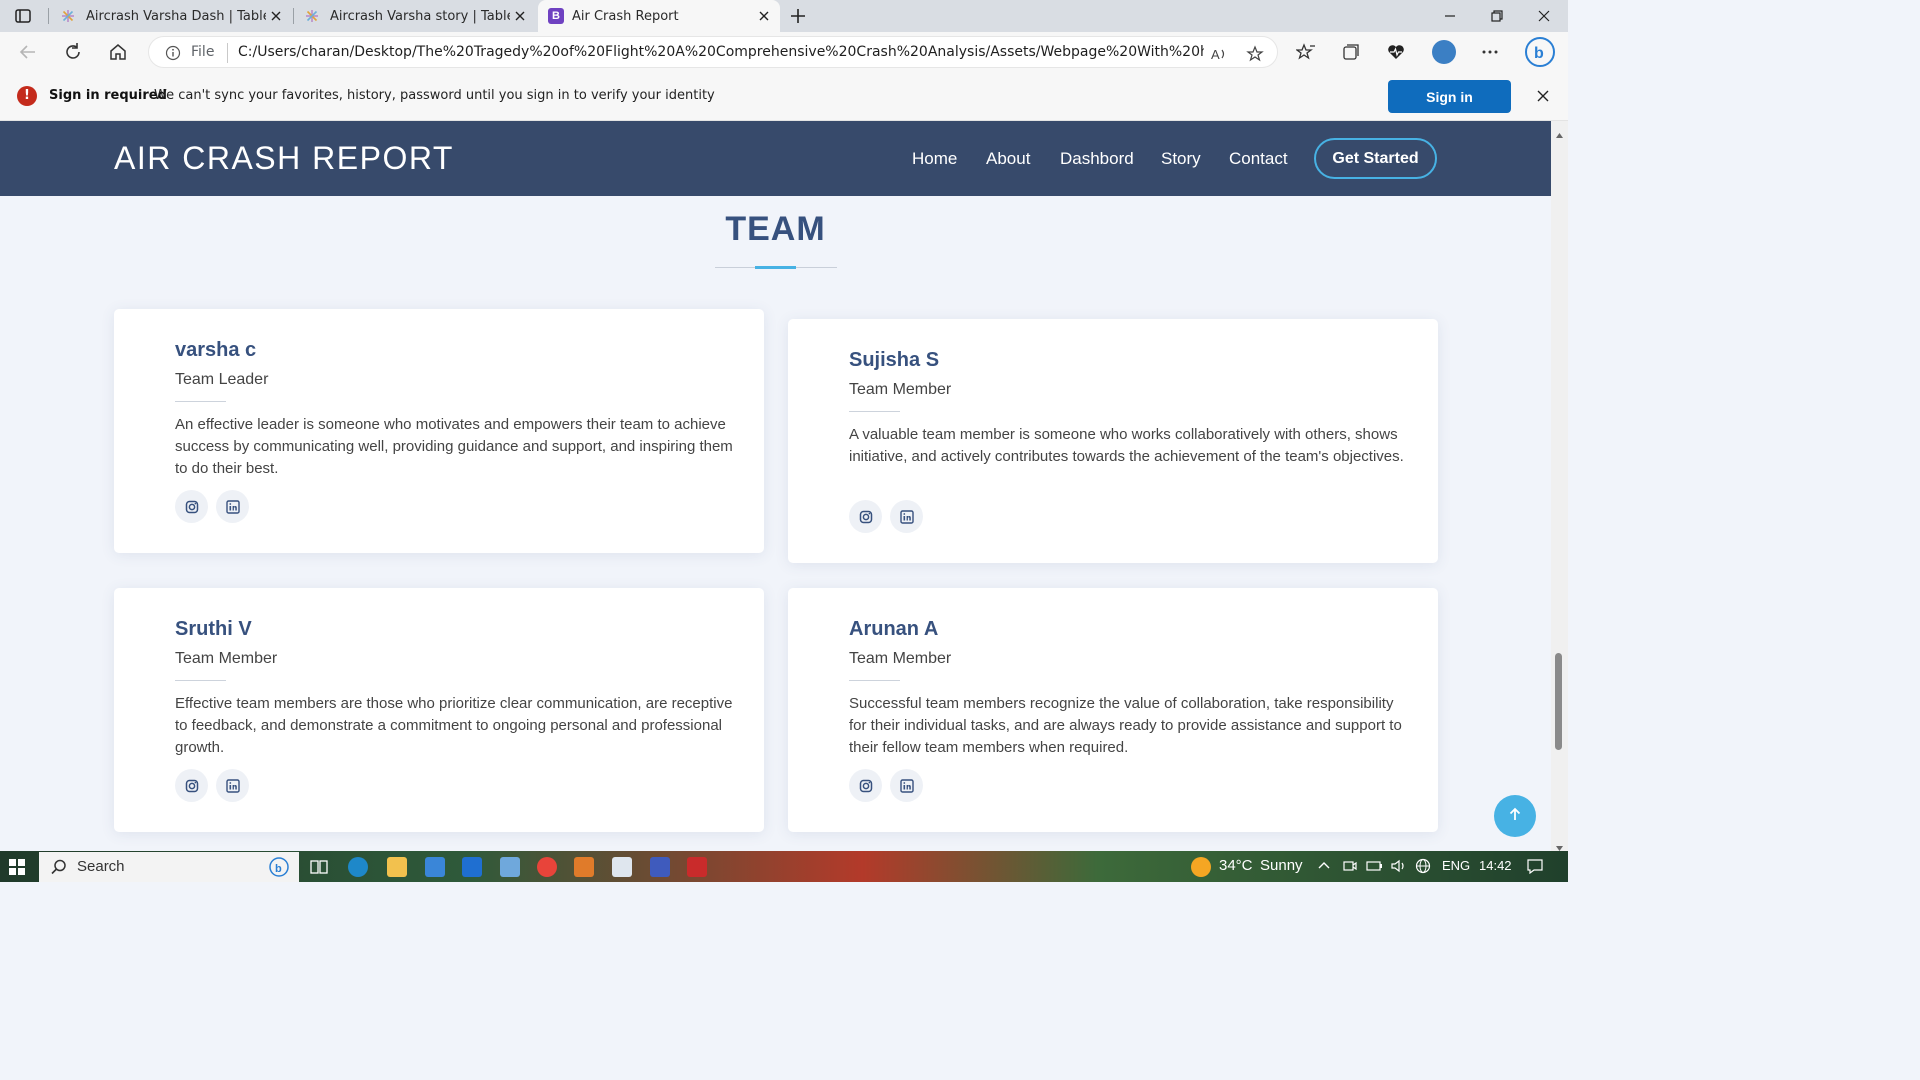 The height and width of the screenshot is (1080, 1920). Describe the element at coordinates (1490, 52) in the screenshot. I see `more-icon` at that location.